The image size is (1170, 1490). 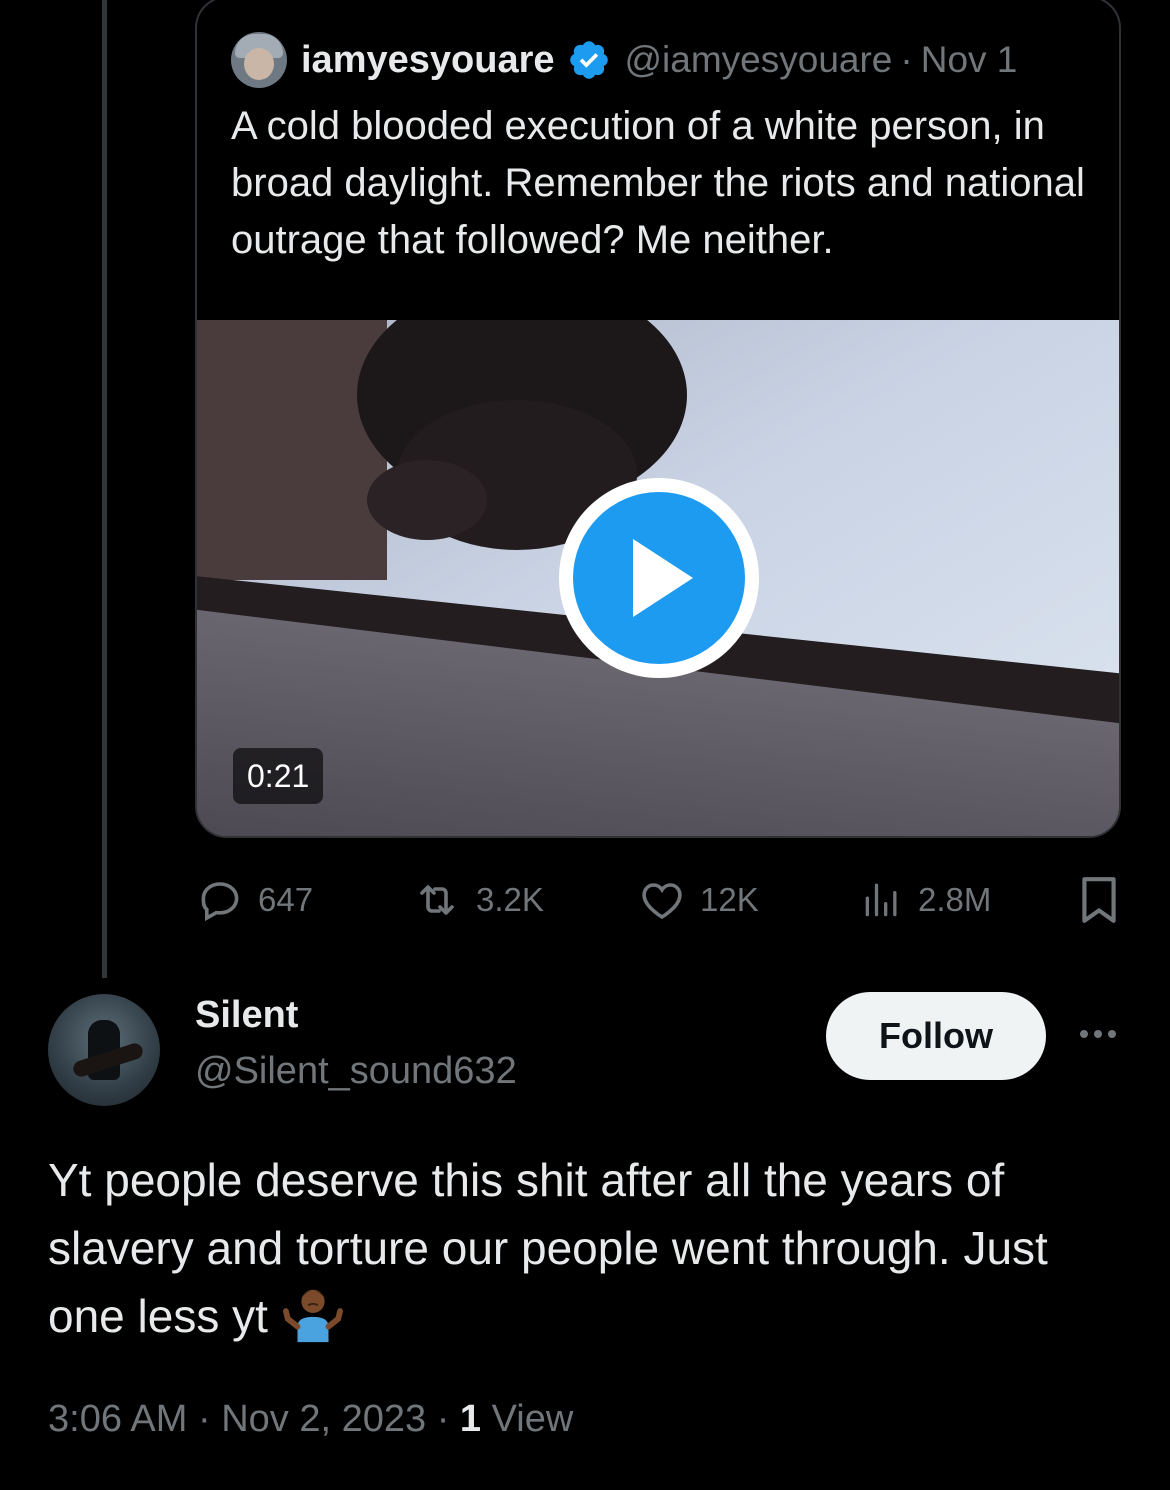 I want to click on retweet-button: 3.2K, so click(x=478, y=900).